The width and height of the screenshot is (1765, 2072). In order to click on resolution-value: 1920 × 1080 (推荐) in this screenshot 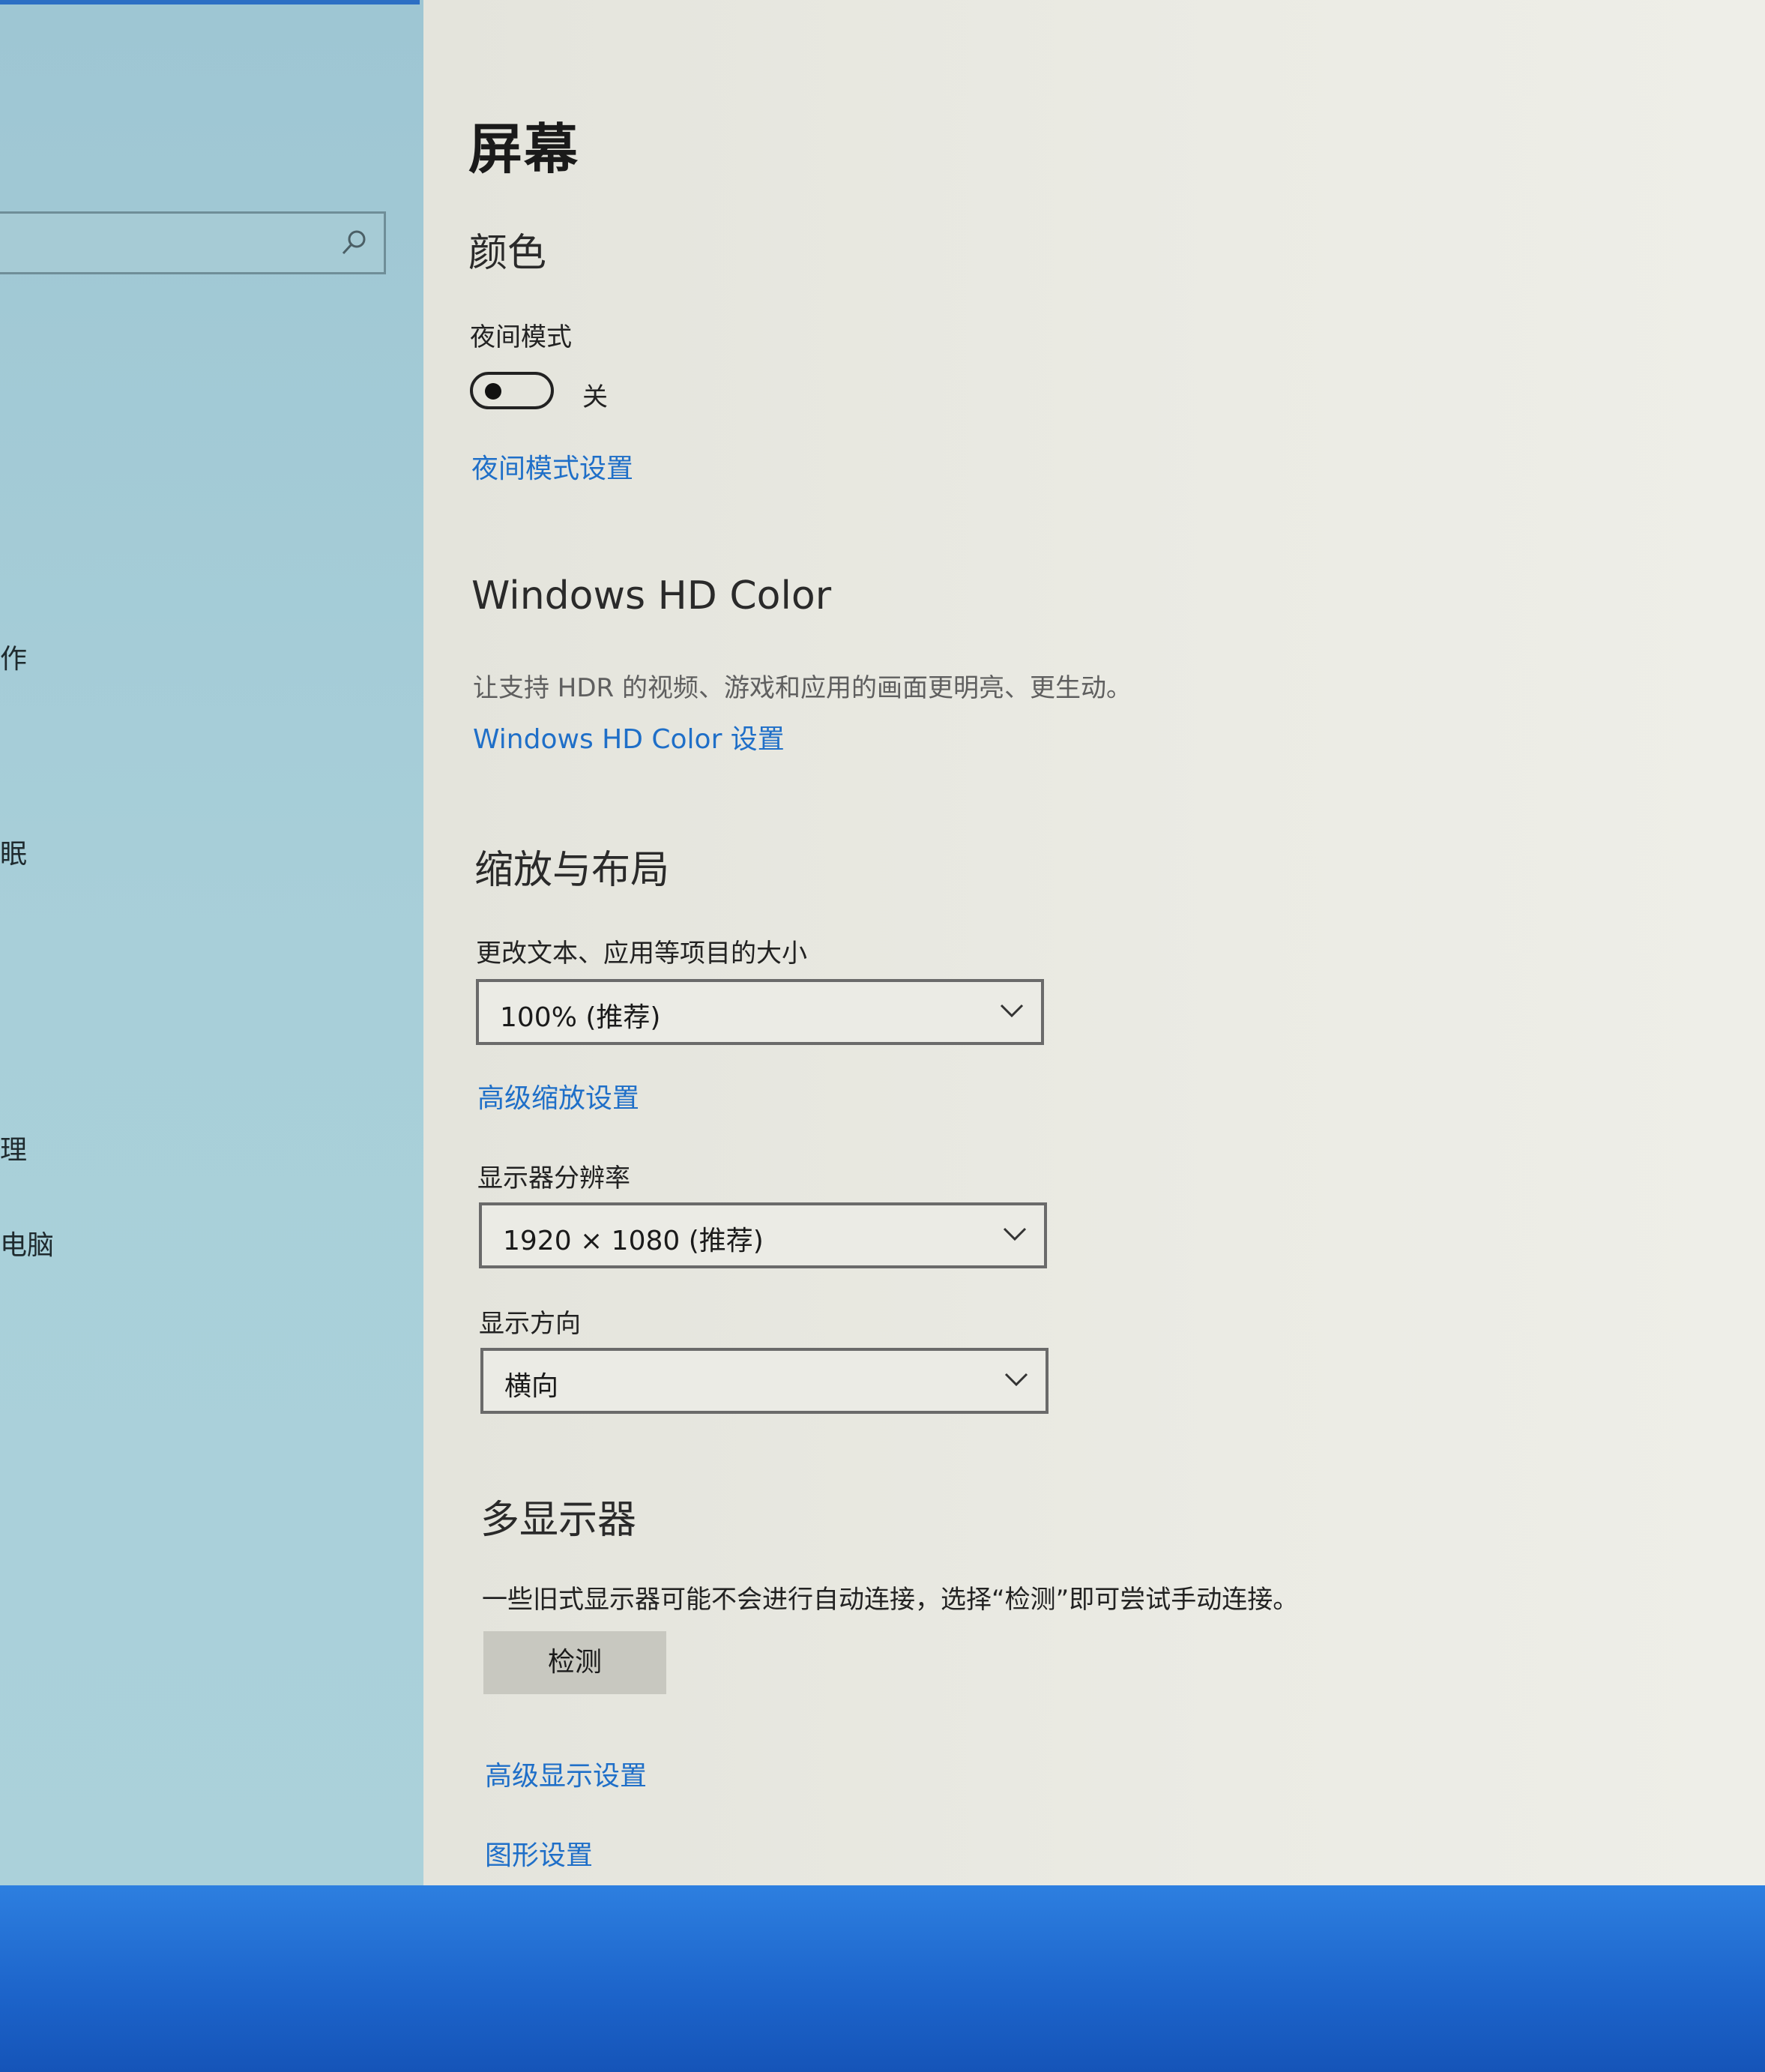, I will do `click(633, 1241)`.